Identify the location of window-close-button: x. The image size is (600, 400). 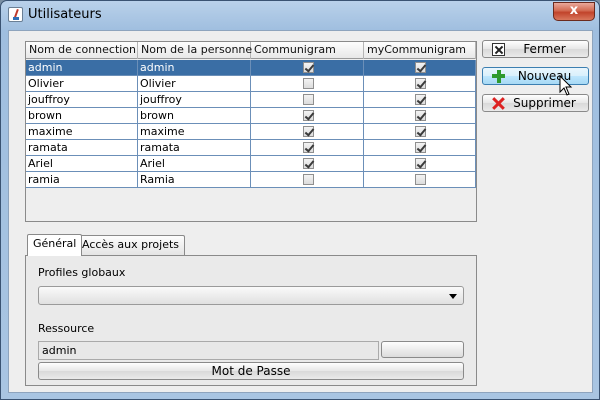
(574, 11).